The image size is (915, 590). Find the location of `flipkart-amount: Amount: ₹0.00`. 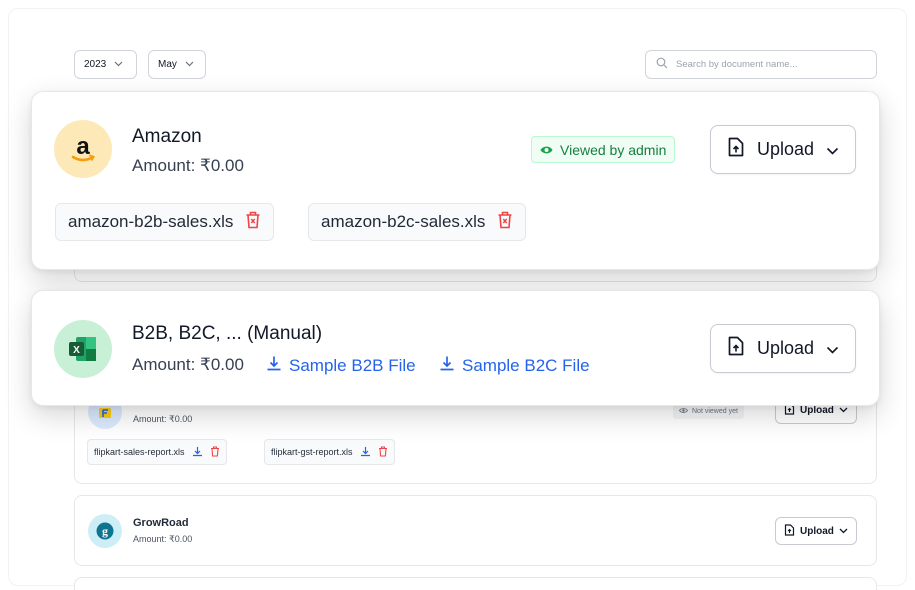

flipkart-amount: Amount: ₹0.00 is located at coordinates (163, 419).